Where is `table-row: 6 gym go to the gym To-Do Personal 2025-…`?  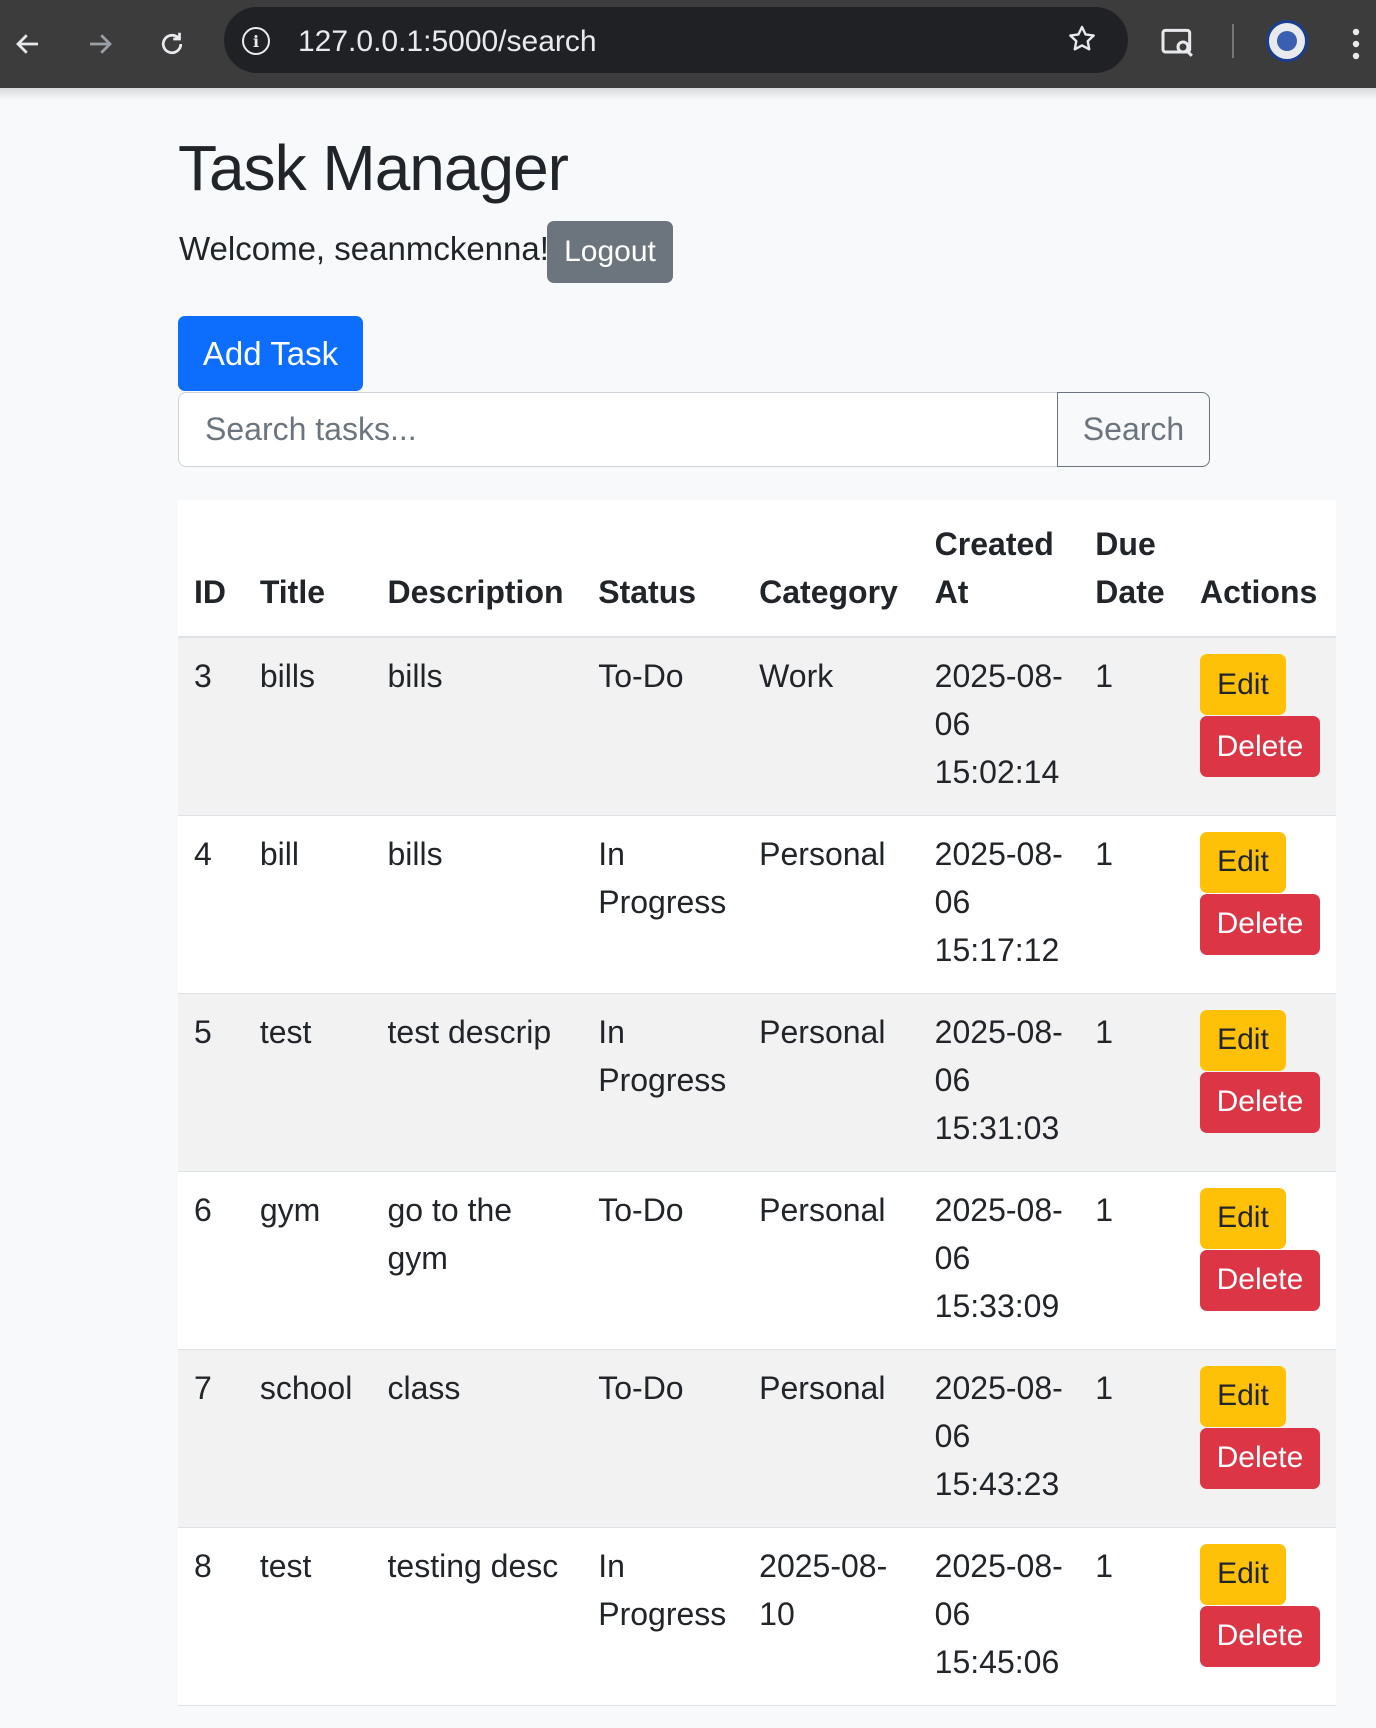
table-row: 6 gym go to the gym To-Do Personal 2025-… is located at coordinates (757, 1260).